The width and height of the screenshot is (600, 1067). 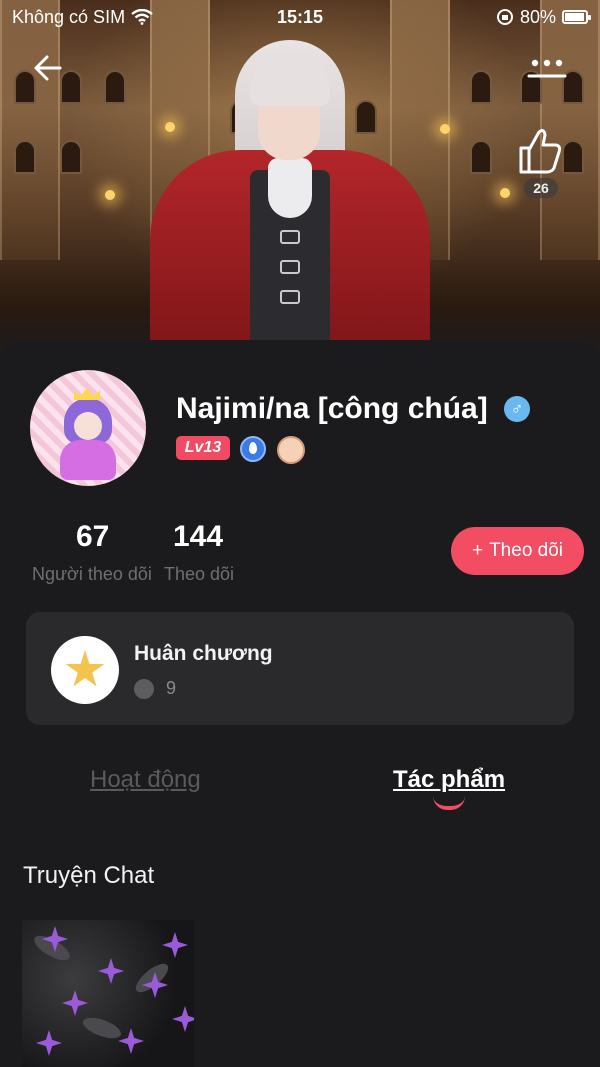 What do you see at coordinates (142, 17) in the screenshot?
I see `wifi-icon` at bounding box center [142, 17].